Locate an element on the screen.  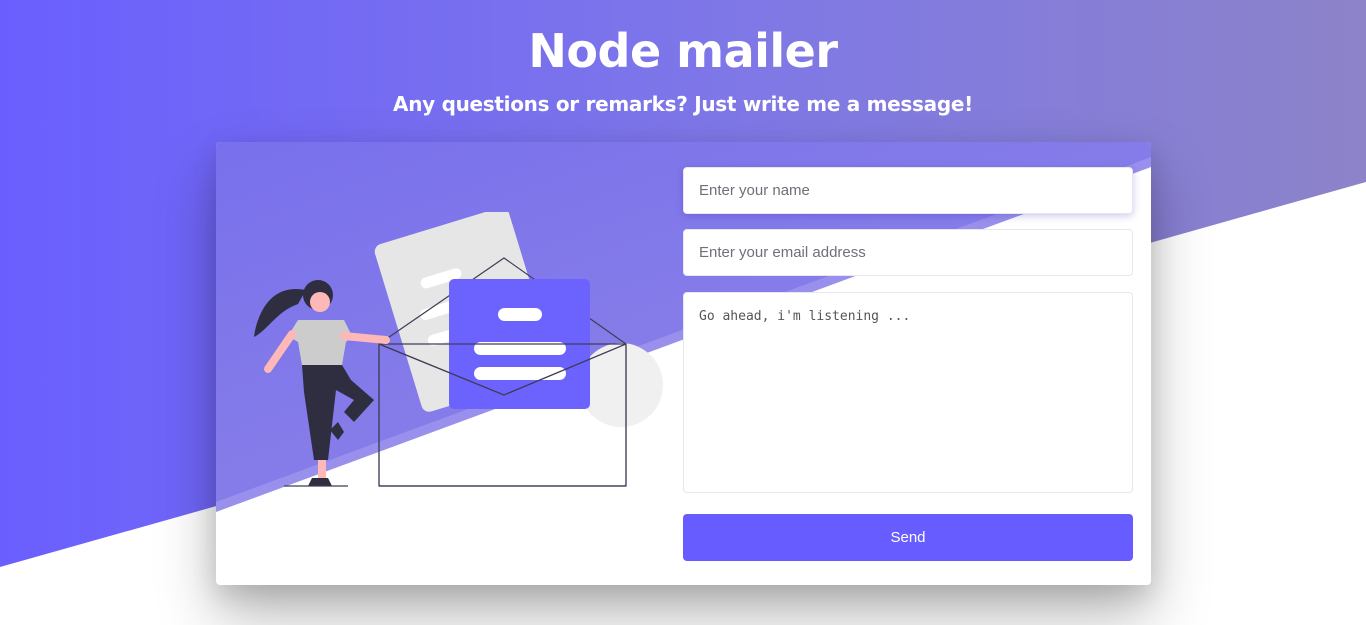
message-textarea is located at coordinates (908, 392).